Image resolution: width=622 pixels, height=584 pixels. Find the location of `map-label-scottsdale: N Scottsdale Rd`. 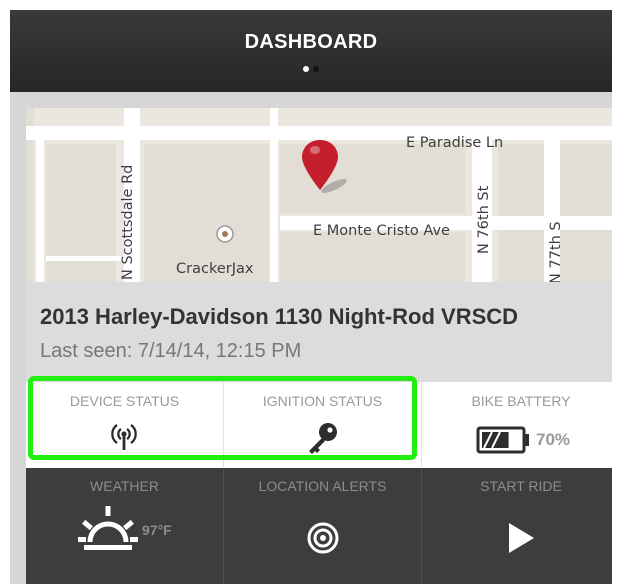

map-label-scottsdale: N Scottsdale Rd is located at coordinates (128, 222).